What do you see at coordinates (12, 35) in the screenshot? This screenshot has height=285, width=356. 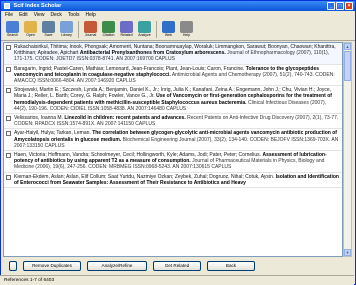 I see `toolbar-label: Search` at bounding box center [12, 35].